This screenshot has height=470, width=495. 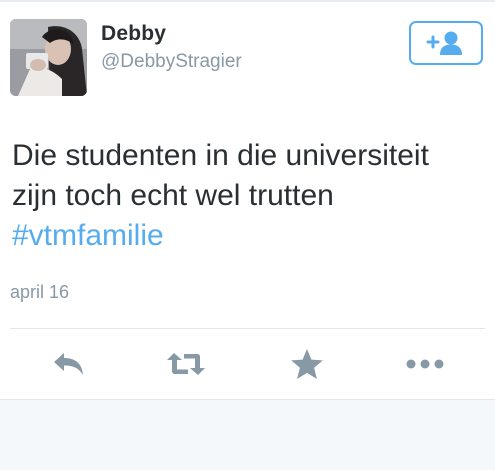 I want to click on follow-button, so click(x=446, y=43).